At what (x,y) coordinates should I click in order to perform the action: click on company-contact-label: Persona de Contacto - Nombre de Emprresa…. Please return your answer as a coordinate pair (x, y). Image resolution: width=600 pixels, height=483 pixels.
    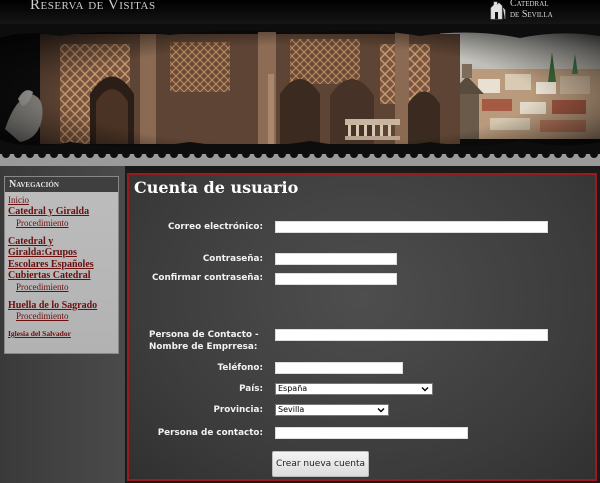
    Looking at the image, I should click on (204, 341).